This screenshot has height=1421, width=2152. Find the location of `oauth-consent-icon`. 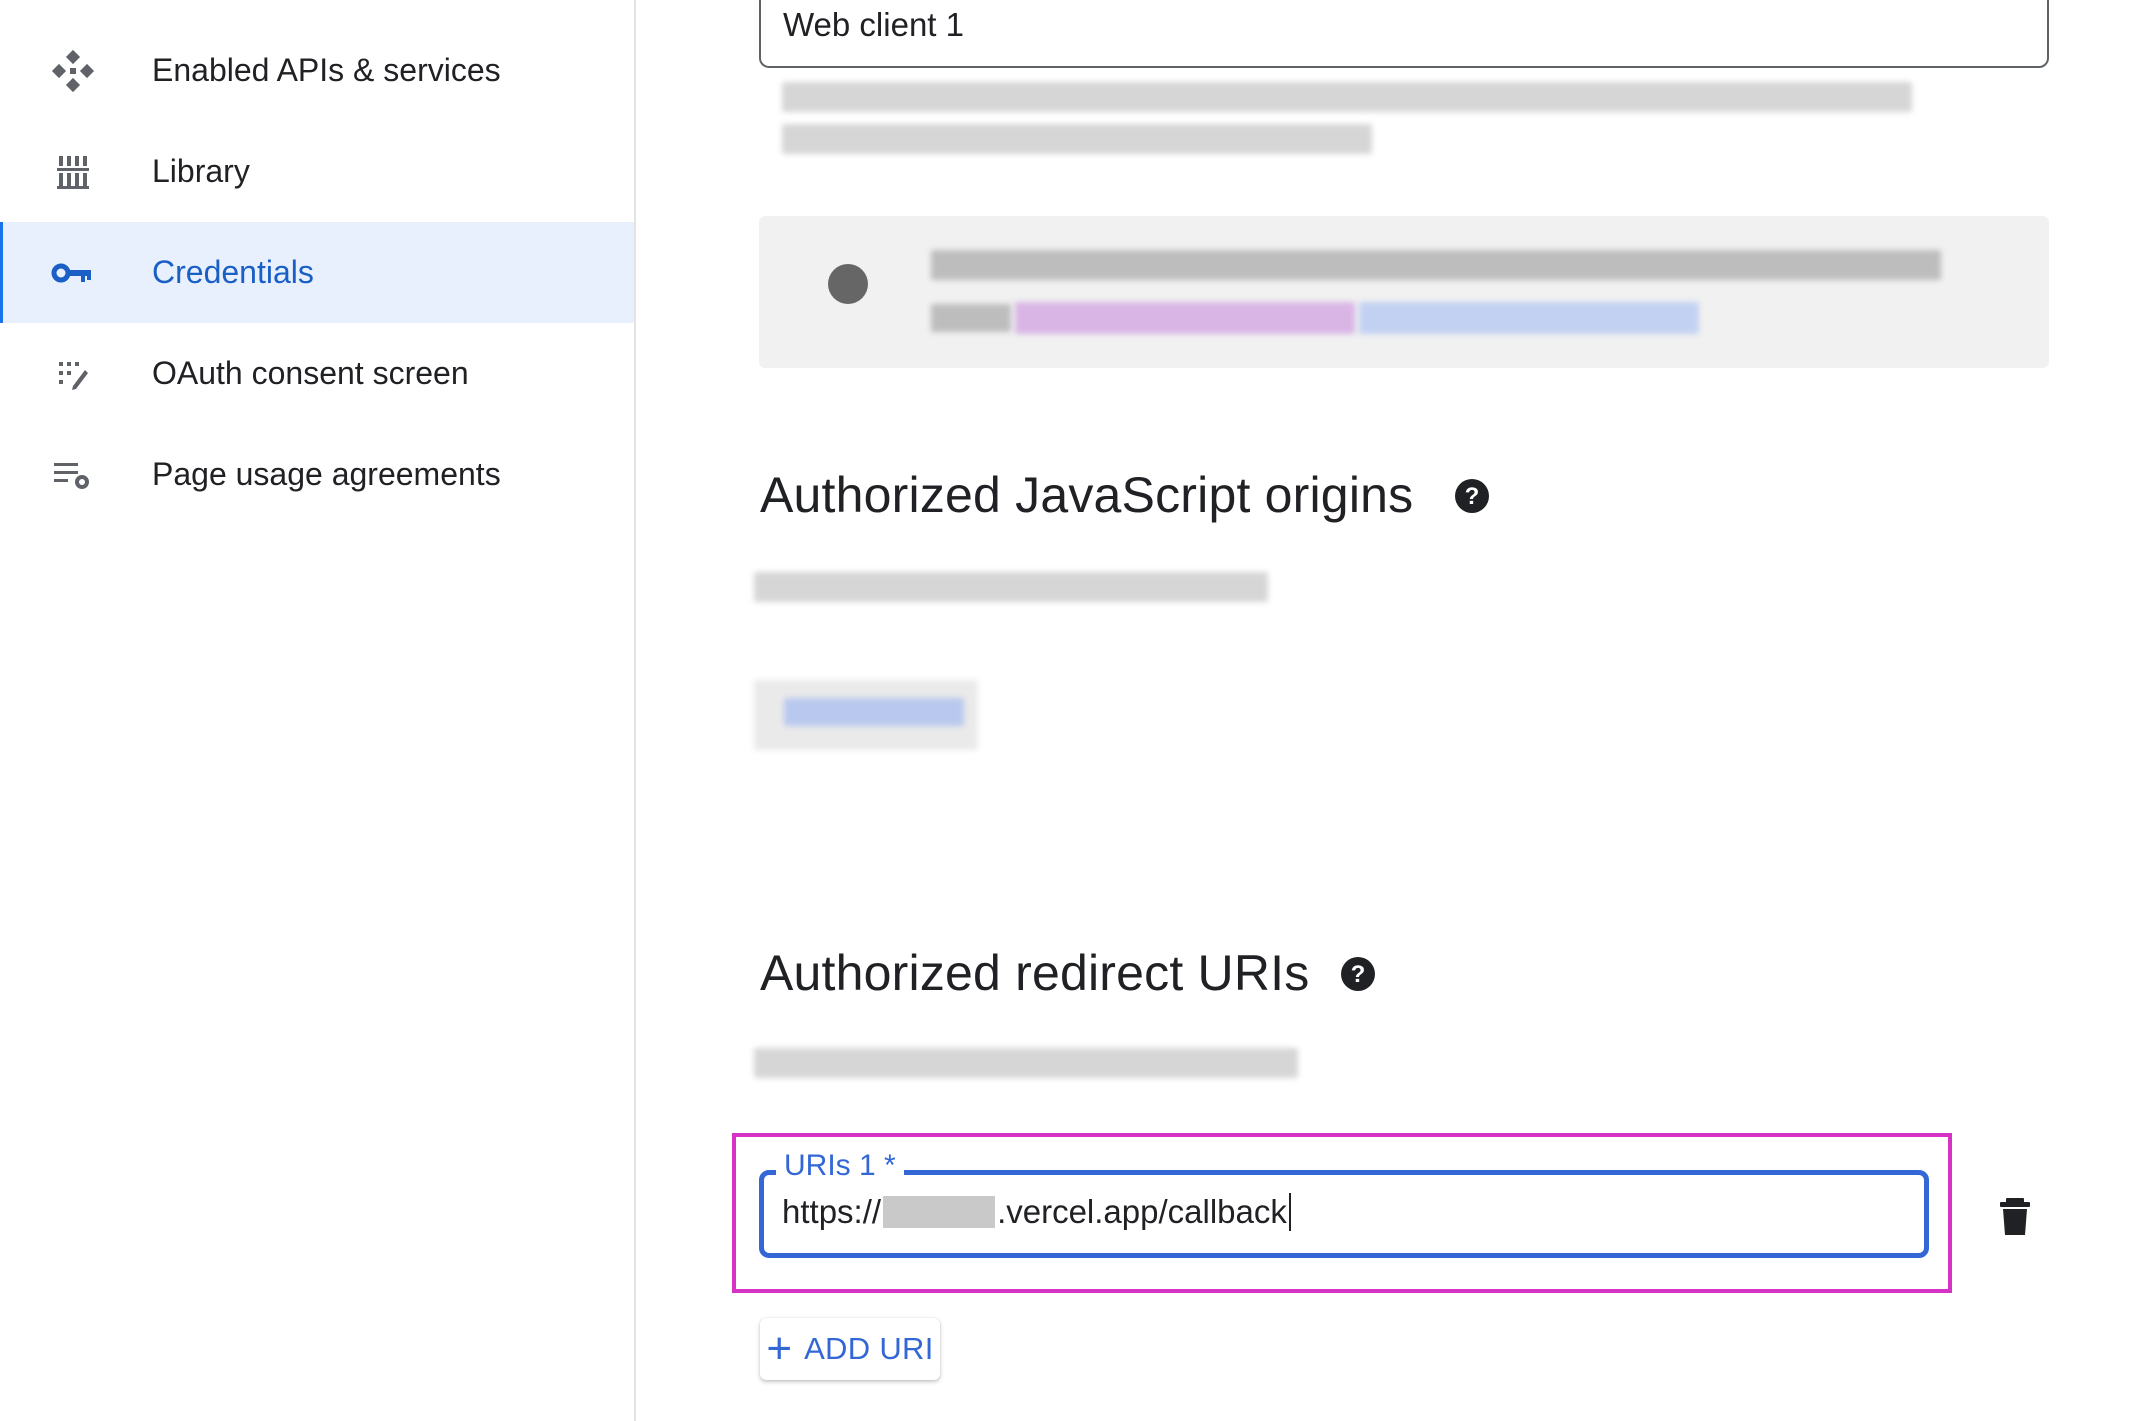

oauth-consent-icon is located at coordinates (73, 374).